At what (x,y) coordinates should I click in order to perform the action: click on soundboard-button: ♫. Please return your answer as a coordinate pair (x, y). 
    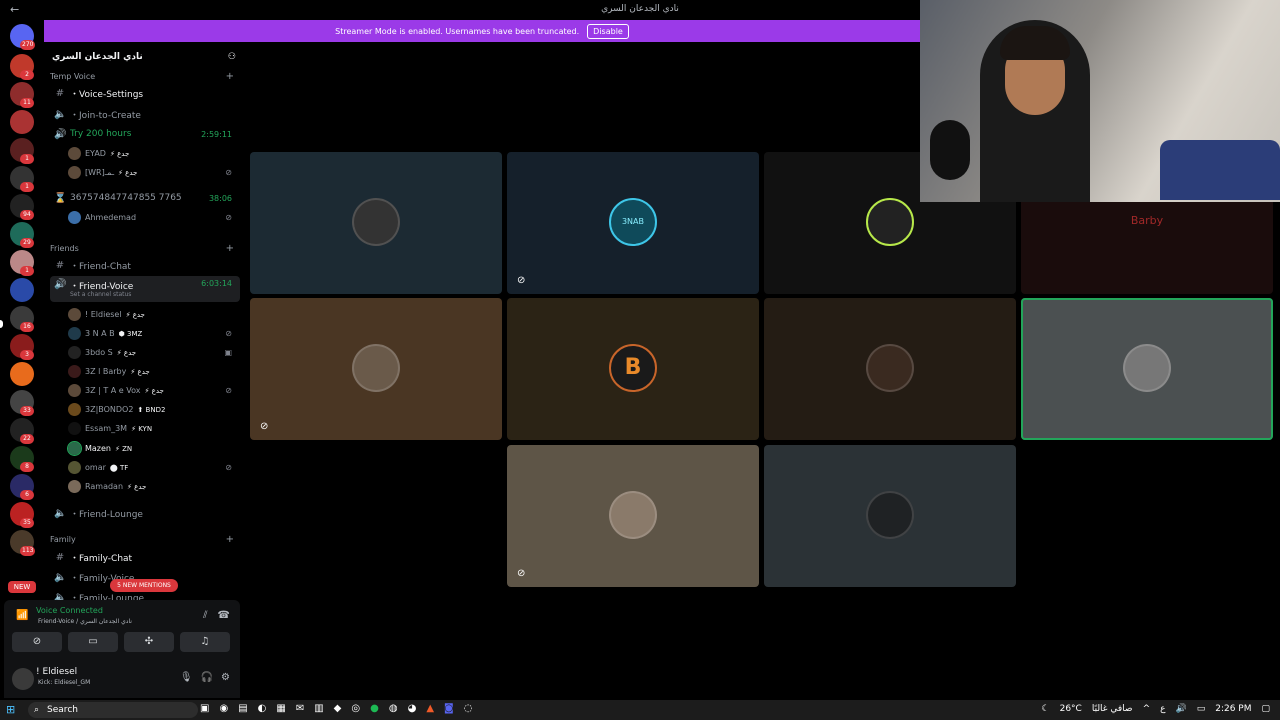
    Looking at the image, I should click on (205, 642).